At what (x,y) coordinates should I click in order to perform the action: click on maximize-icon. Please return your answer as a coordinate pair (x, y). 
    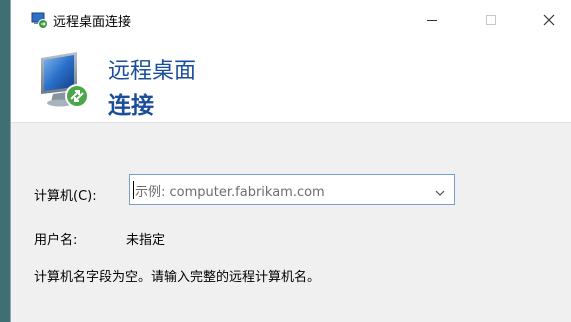
    Looking at the image, I should click on (491, 20).